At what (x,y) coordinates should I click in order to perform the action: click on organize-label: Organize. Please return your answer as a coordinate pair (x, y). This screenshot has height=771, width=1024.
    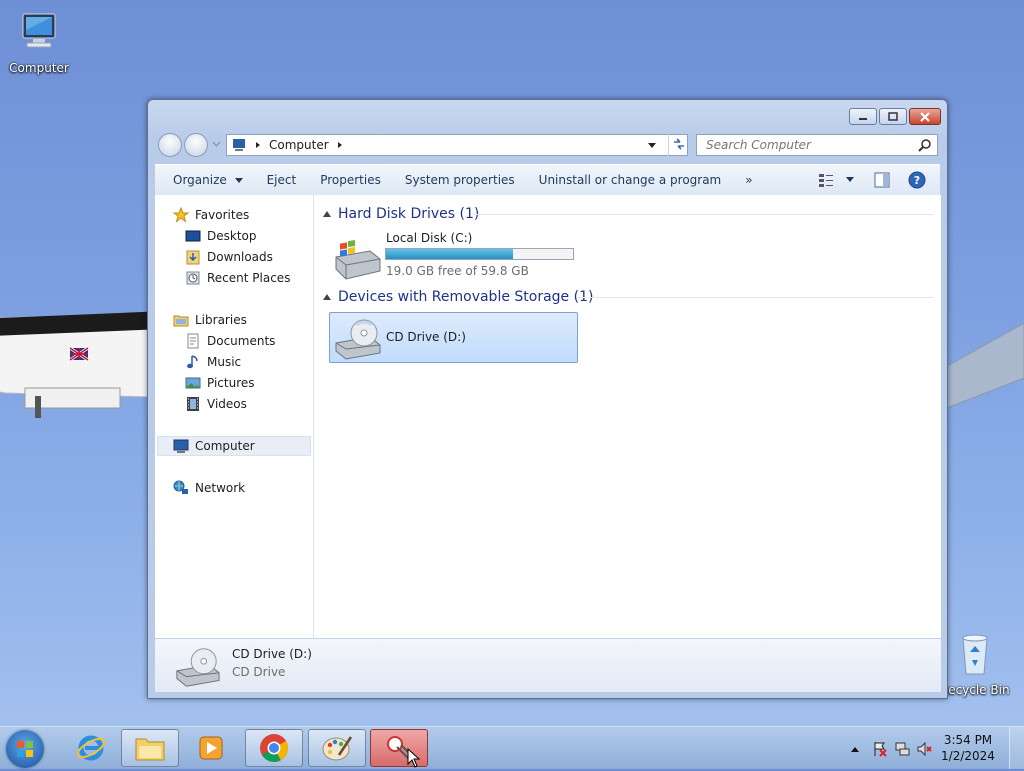
    Looking at the image, I should click on (200, 180).